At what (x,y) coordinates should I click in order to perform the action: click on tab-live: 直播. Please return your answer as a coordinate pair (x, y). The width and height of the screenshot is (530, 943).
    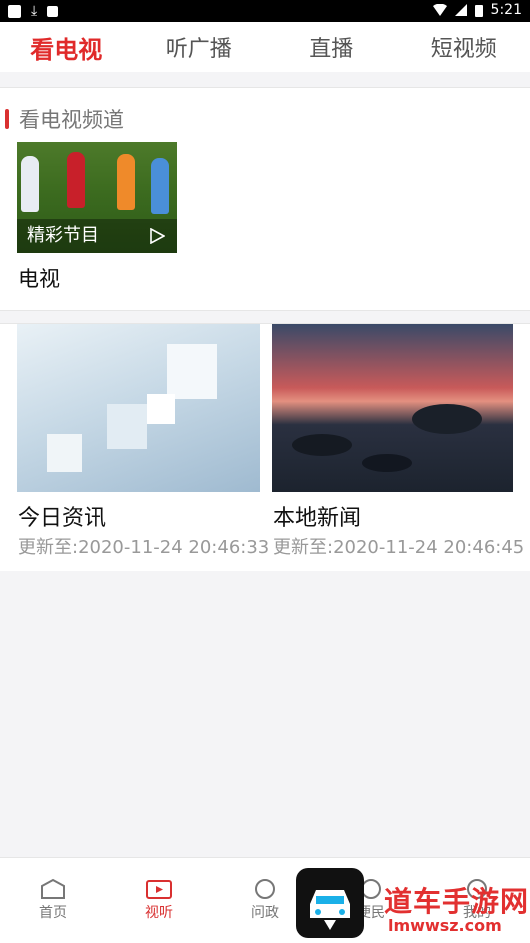
    Looking at the image, I should click on (331, 47).